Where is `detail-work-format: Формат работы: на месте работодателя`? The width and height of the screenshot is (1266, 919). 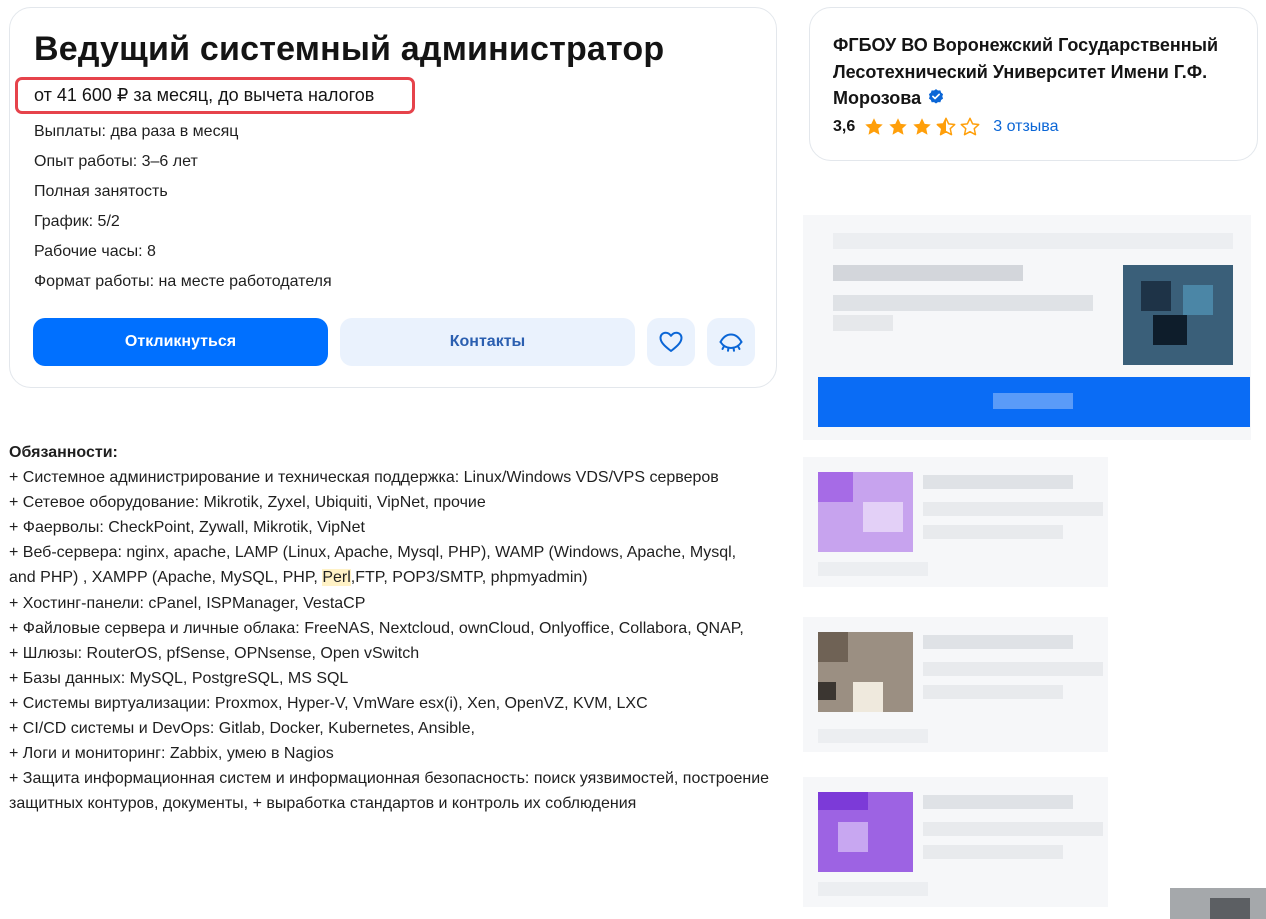 detail-work-format: Формат работы: на месте работодателя is located at coordinates (183, 281).